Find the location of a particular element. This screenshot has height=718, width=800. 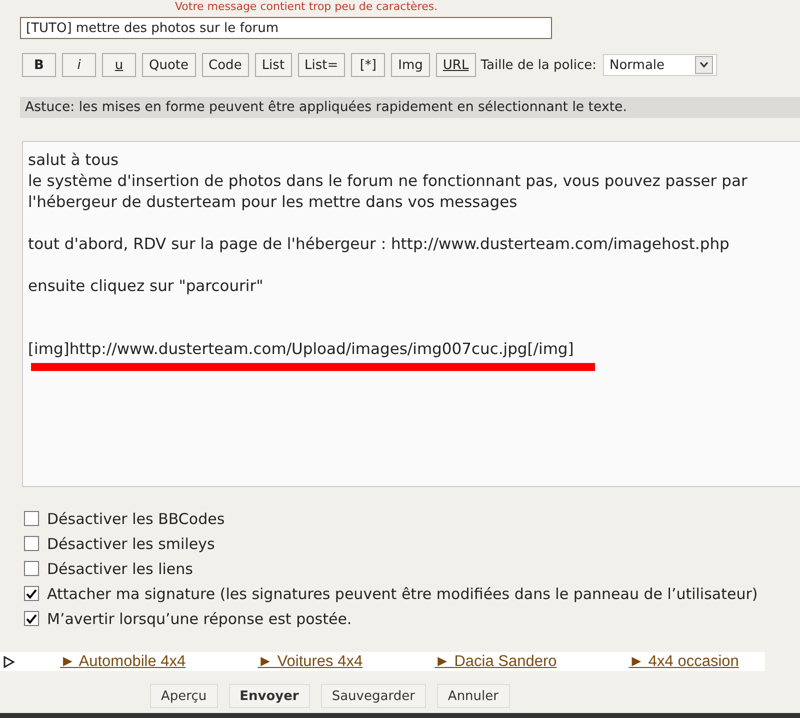

action-button: Sauvegarder is located at coordinates (373, 696).